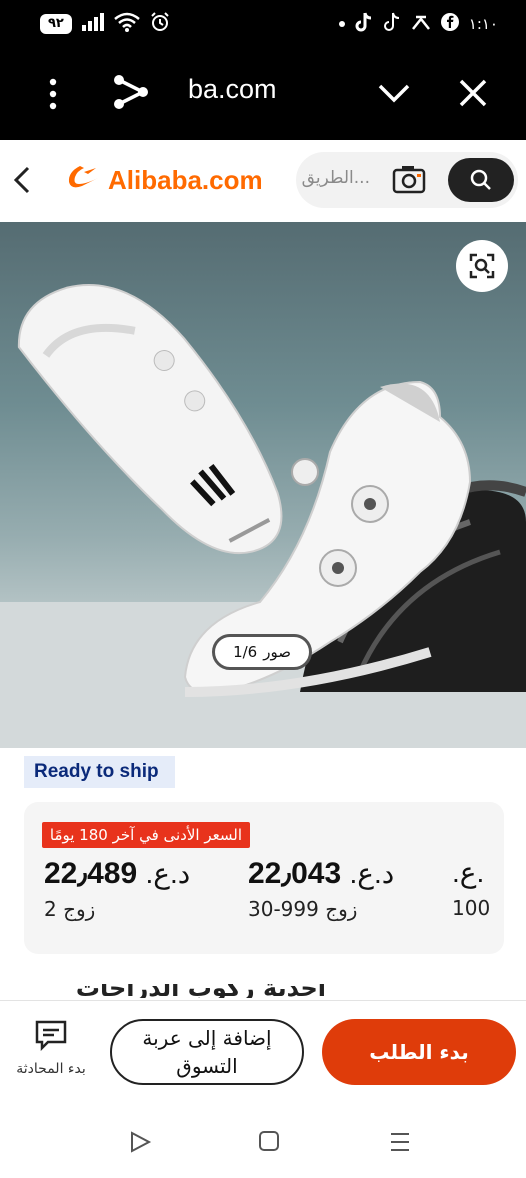 The width and height of the screenshot is (526, 1178). I want to click on alibaba-logo-icon, so click(84, 180).